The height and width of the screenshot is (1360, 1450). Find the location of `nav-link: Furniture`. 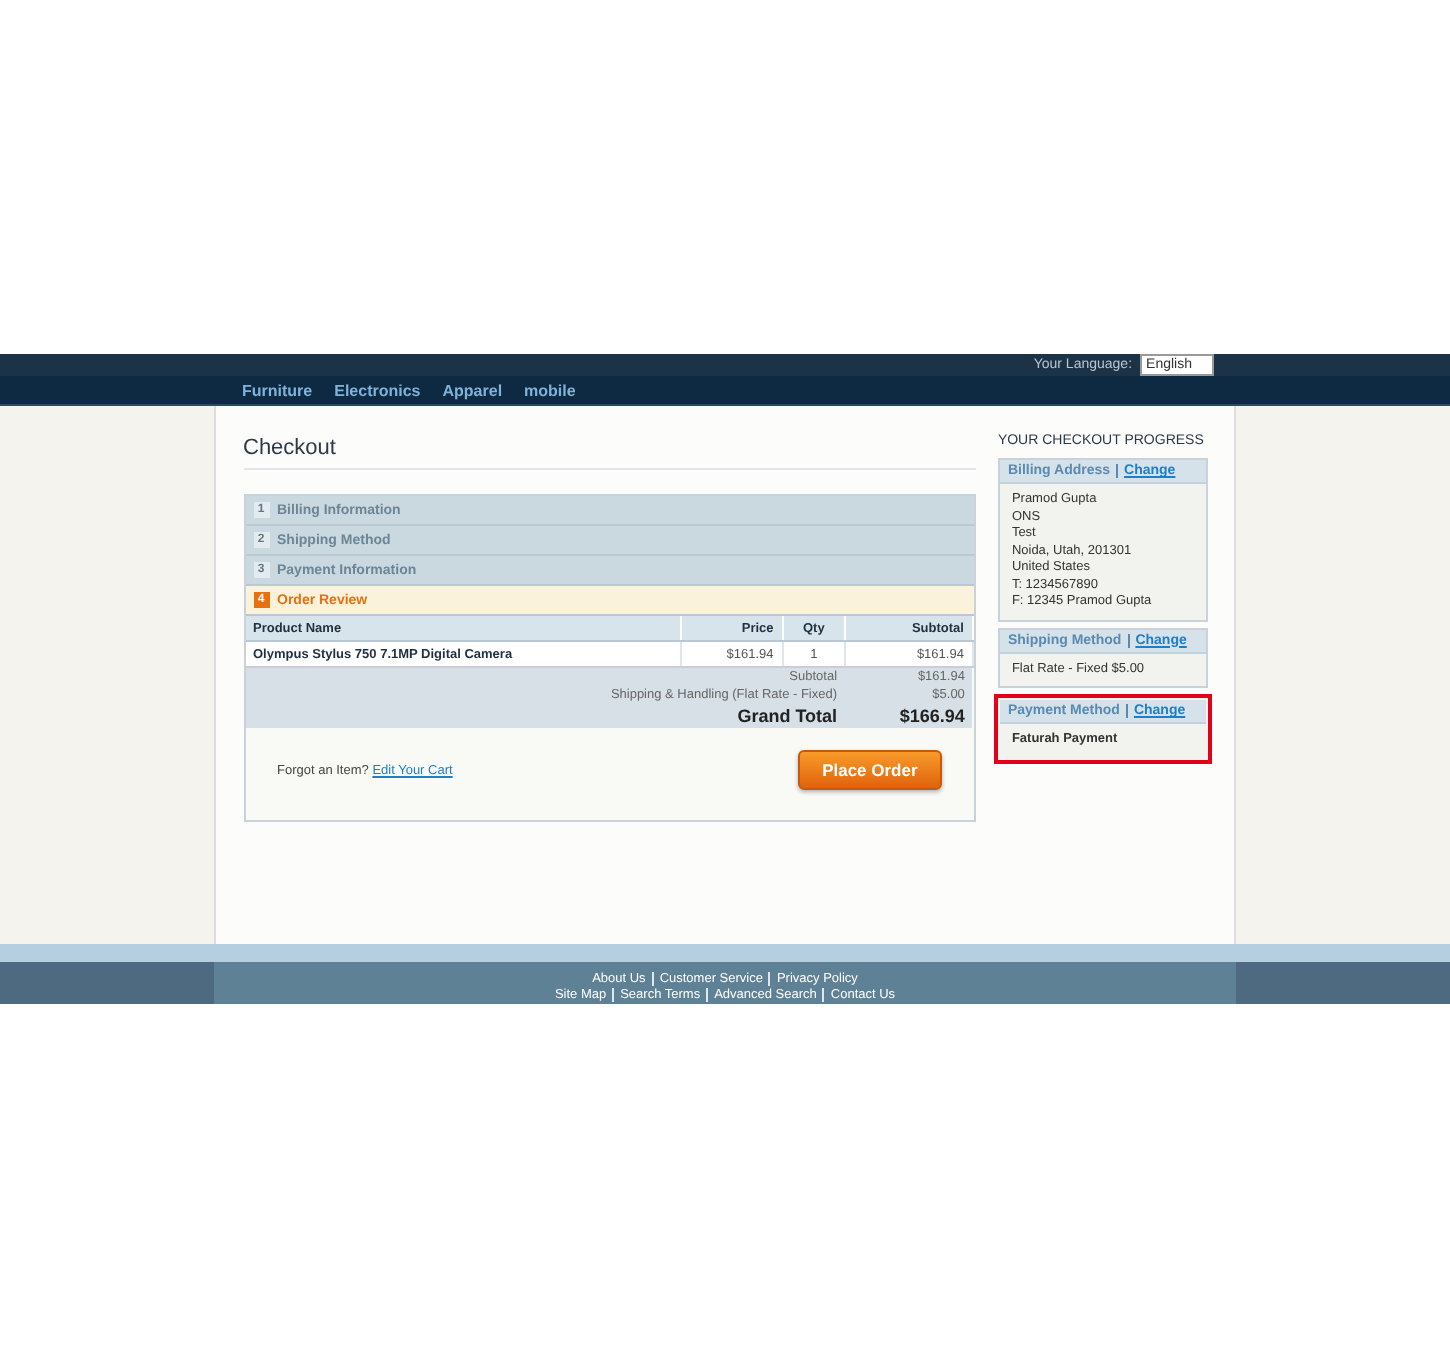

nav-link: Furniture is located at coordinates (277, 390).